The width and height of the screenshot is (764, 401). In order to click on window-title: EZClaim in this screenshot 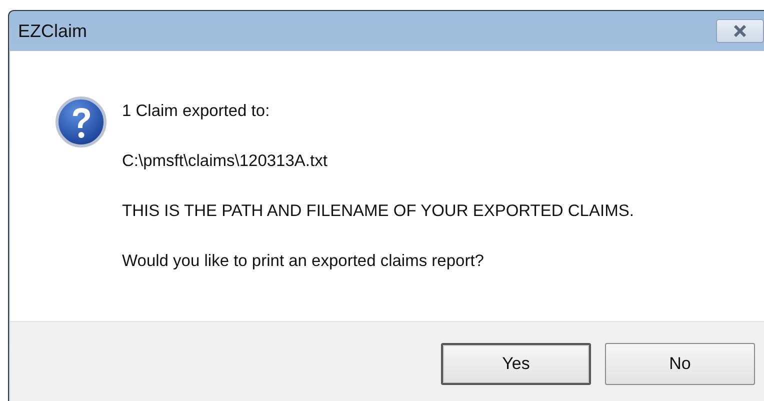, I will do `click(53, 31)`.